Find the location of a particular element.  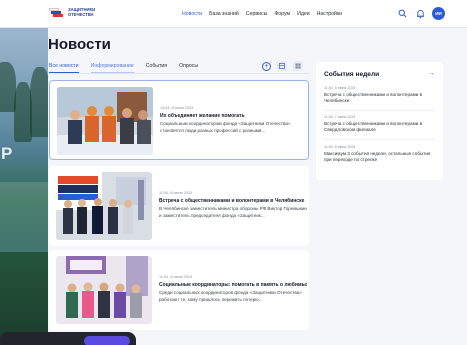

tab-events: События is located at coordinates (156, 68).